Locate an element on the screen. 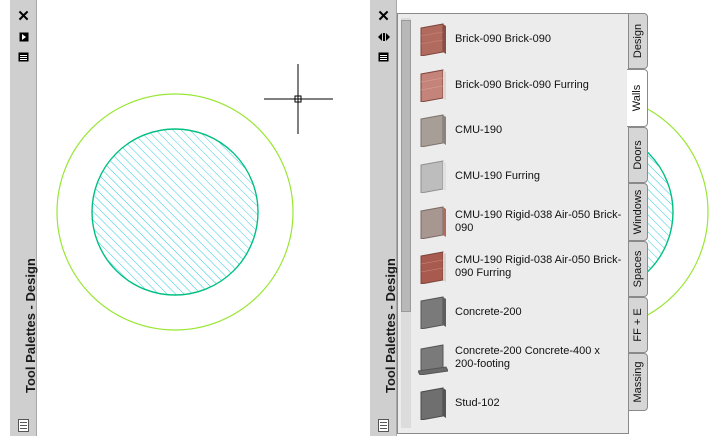 The image size is (713, 436). tool-label: CMU-190 Furring is located at coordinates (497, 175).